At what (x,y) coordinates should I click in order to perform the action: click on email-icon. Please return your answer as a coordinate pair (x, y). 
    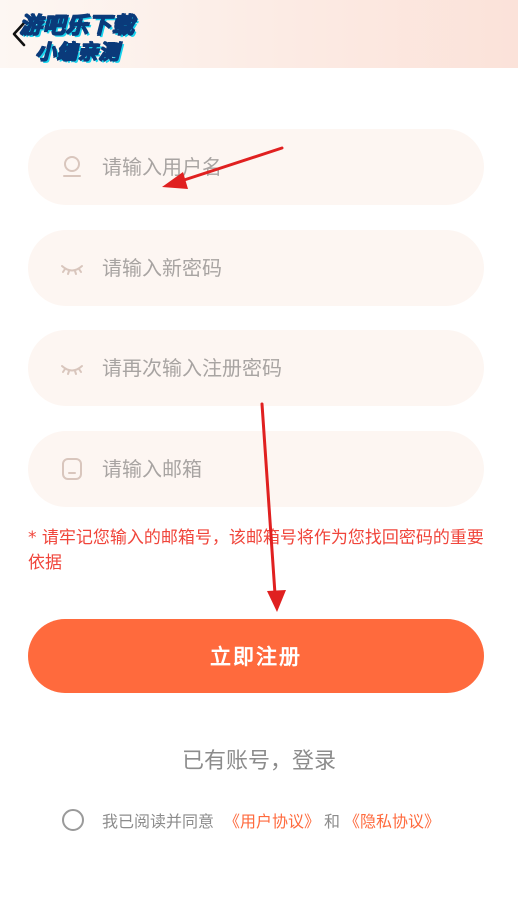
    Looking at the image, I should click on (72, 469).